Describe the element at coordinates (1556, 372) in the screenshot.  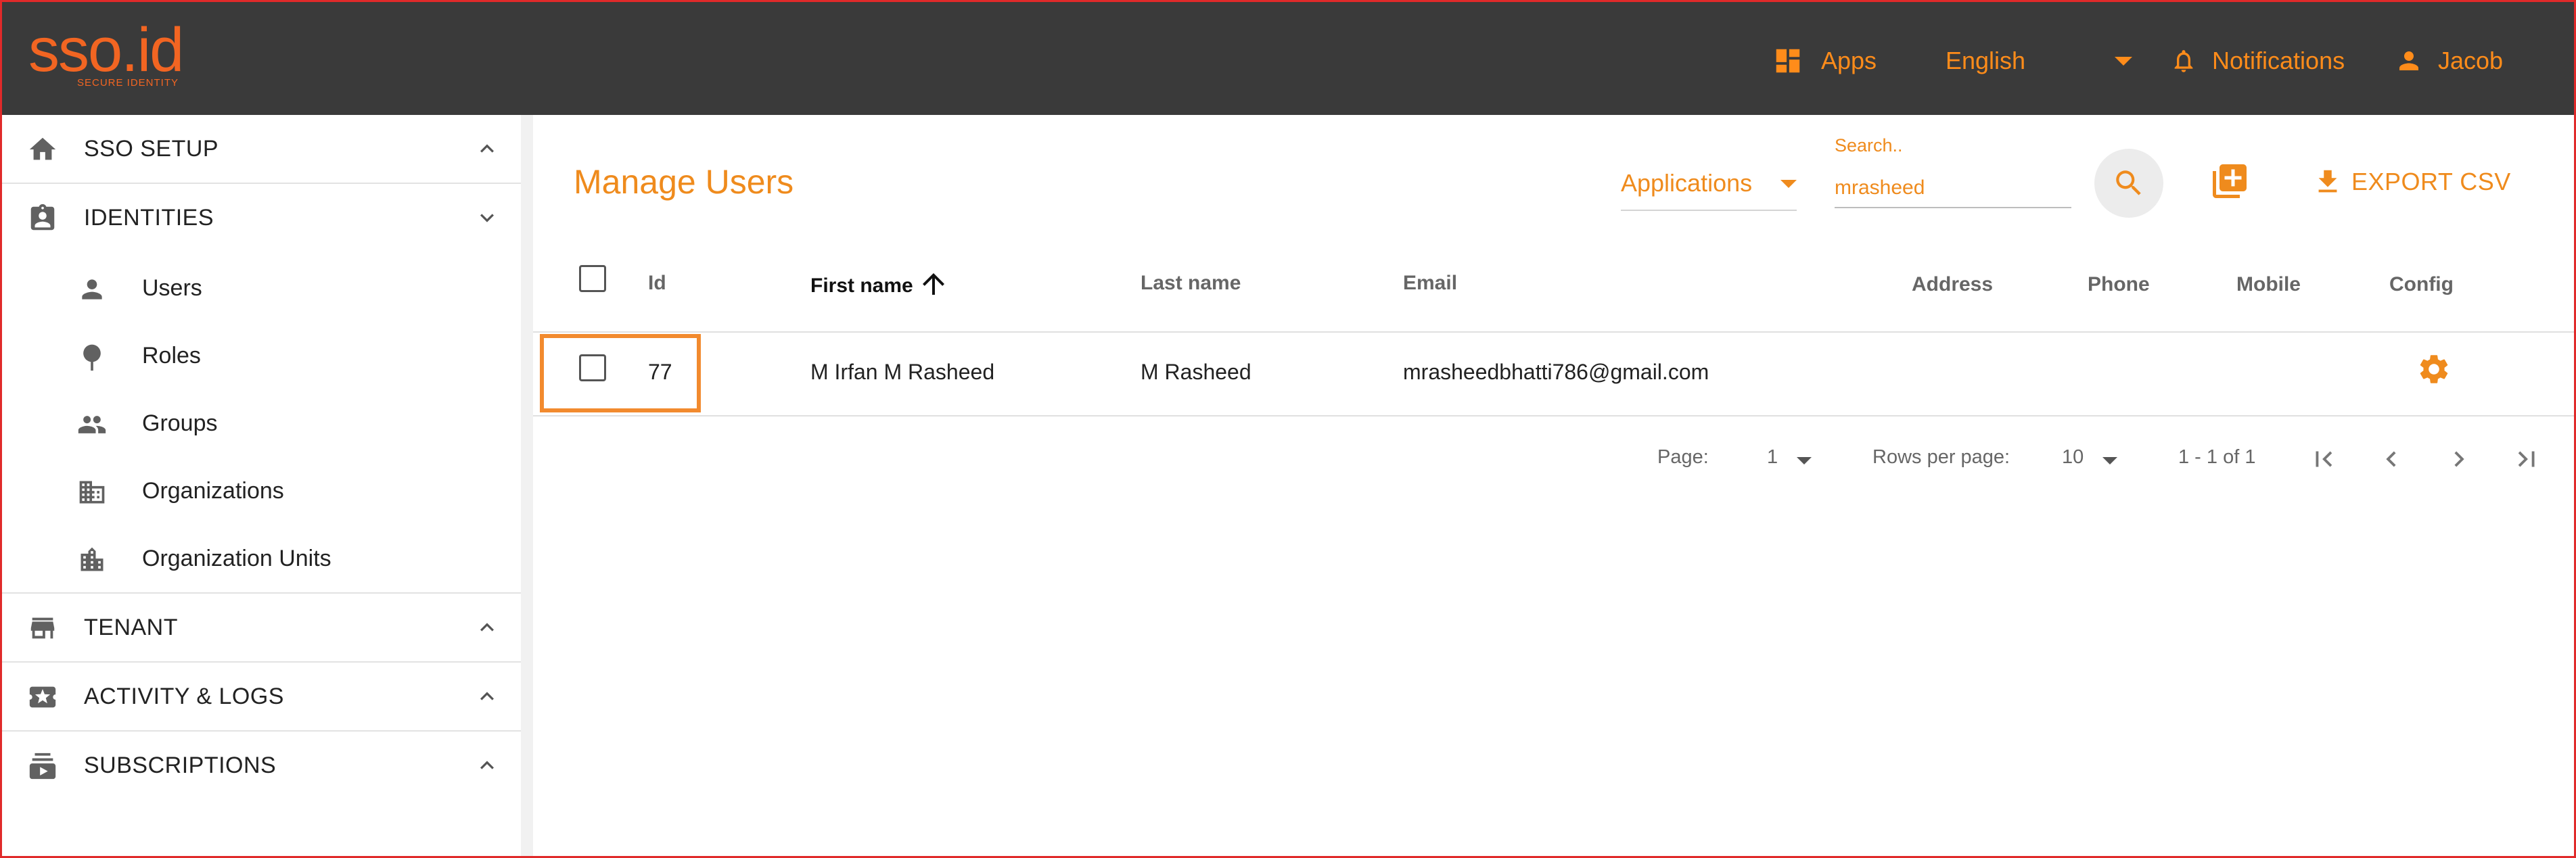
I see `cell-email: mrasheedbhatti786@gmail.com` at that location.